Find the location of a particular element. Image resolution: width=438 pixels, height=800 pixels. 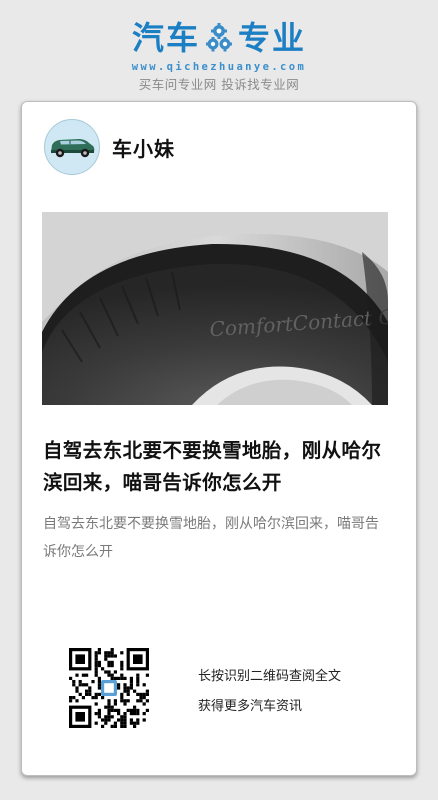

car-avatar-icon is located at coordinates (72, 147).